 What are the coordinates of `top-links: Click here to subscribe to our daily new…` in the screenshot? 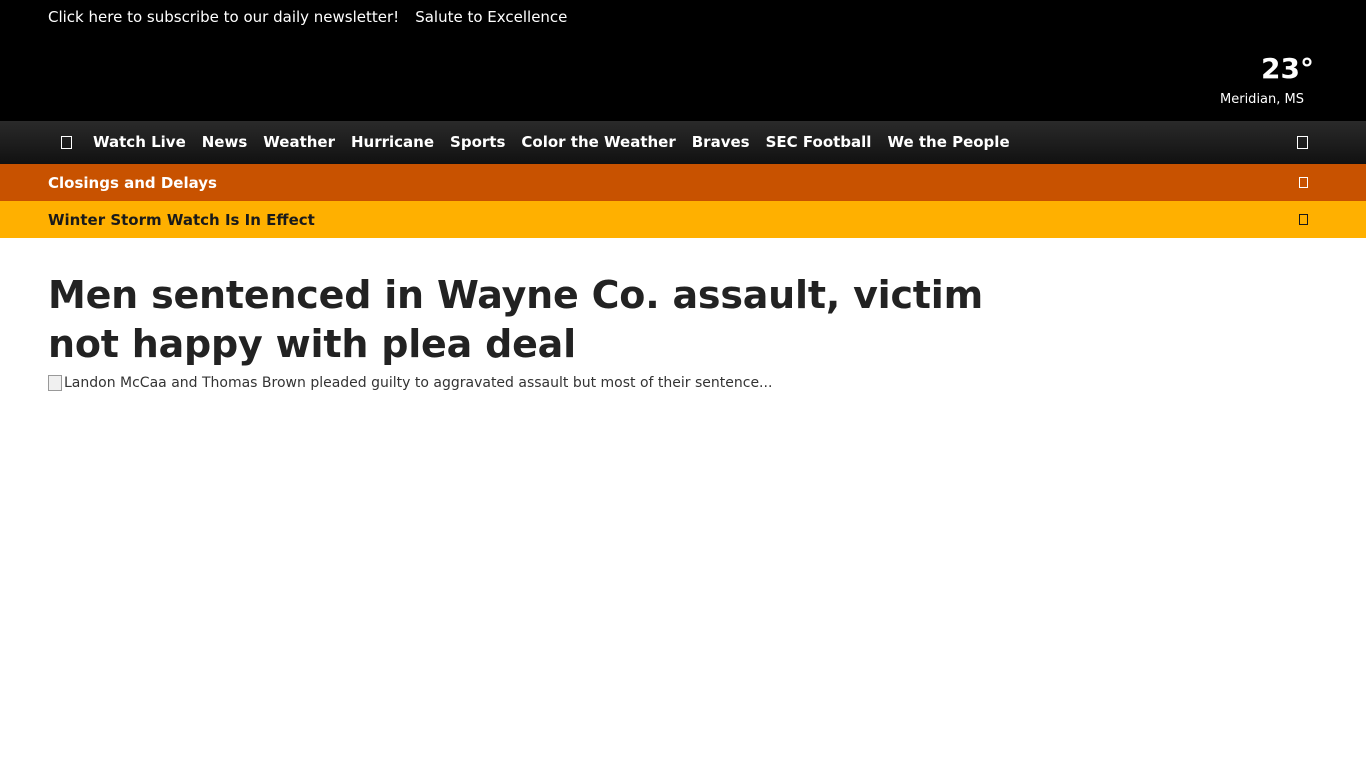 It's located at (307, 17).